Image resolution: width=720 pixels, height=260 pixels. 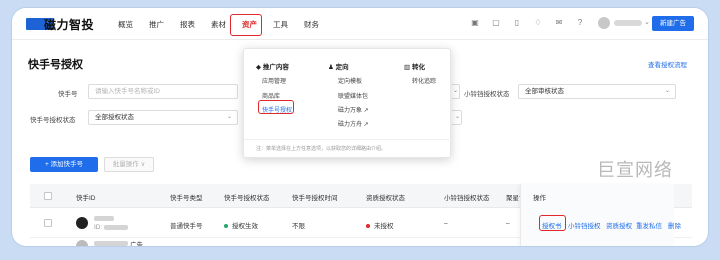 I want to click on group-targeting: ♟ 定向, so click(x=338, y=67).